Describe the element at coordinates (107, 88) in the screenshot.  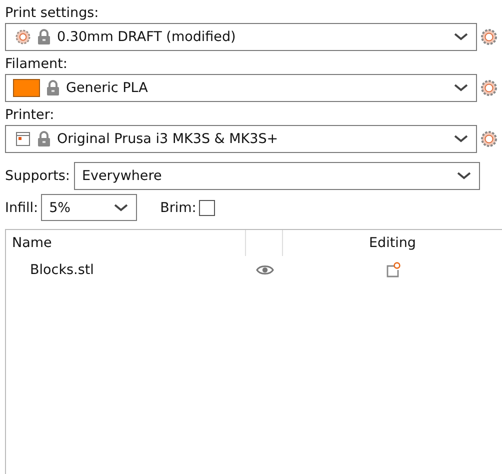
I see `preset-value: Generic PLA` at that location.